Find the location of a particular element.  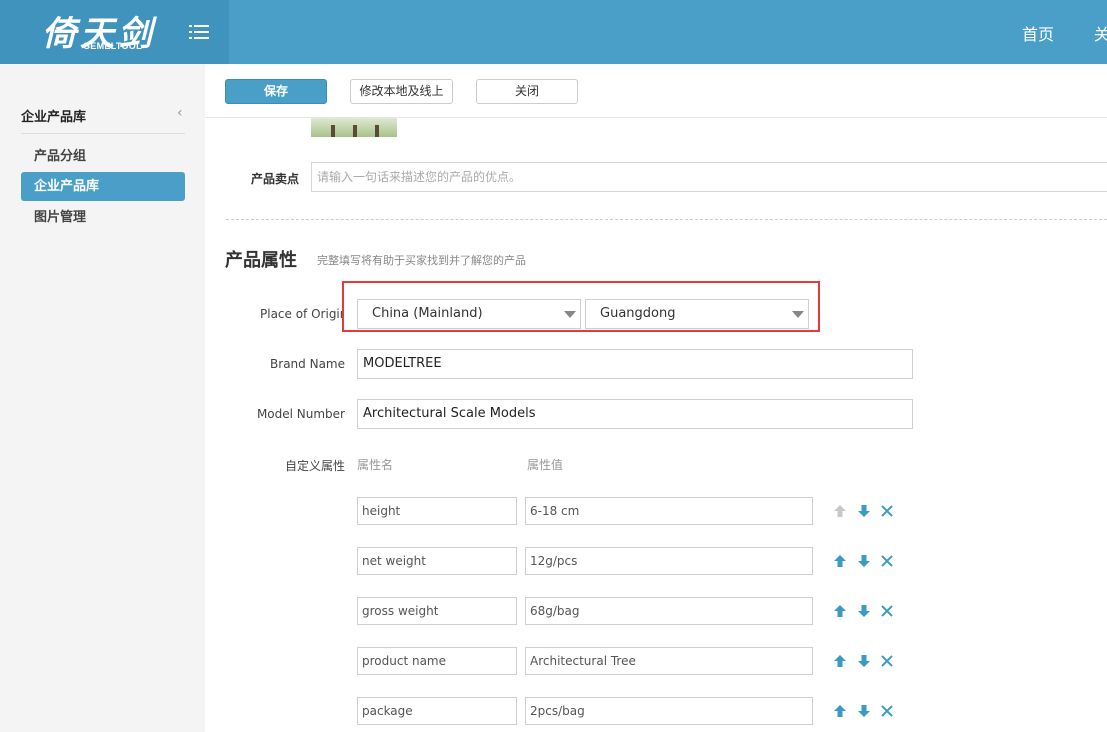

menu-icon is located at coordinates (199, 32).